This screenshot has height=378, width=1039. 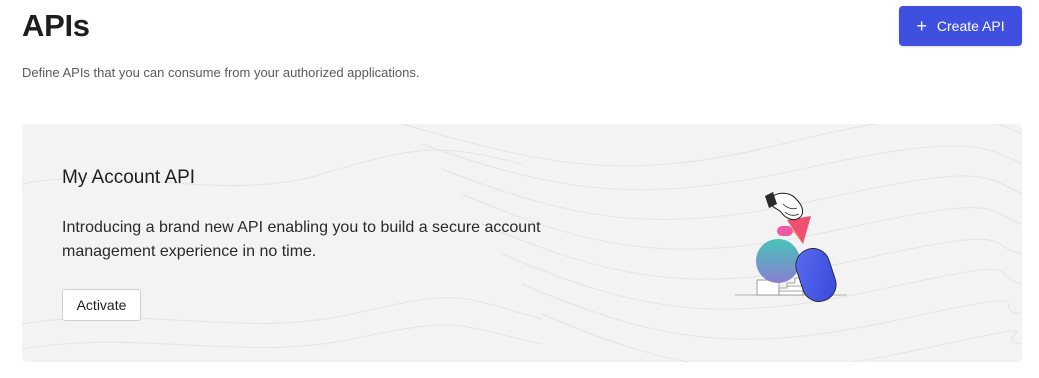 I want to click on create-api-label: Create API, so click(x=970, y=26).